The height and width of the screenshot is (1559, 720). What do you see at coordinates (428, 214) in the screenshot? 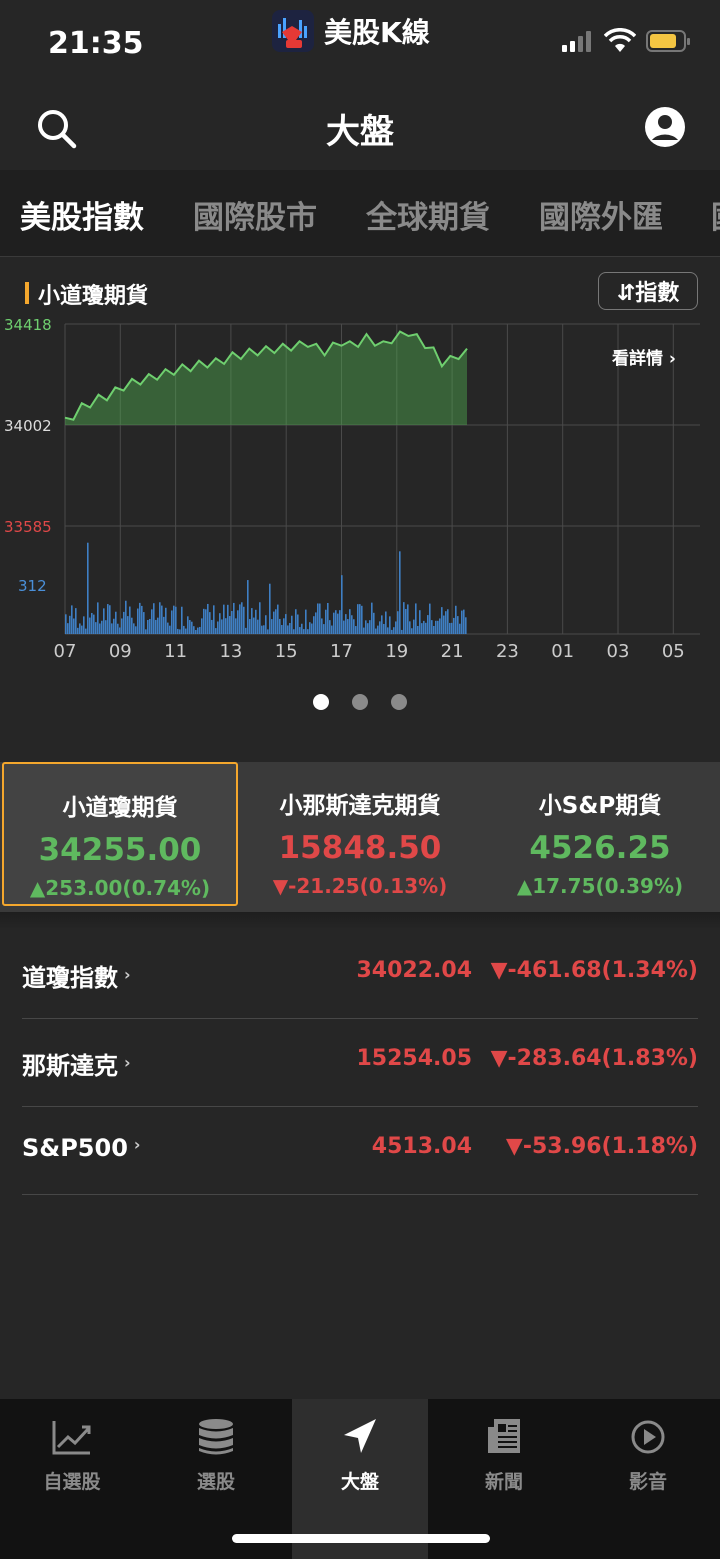
I see `tab-global-futures: 全球期貨` at bounding box center [428, 214].